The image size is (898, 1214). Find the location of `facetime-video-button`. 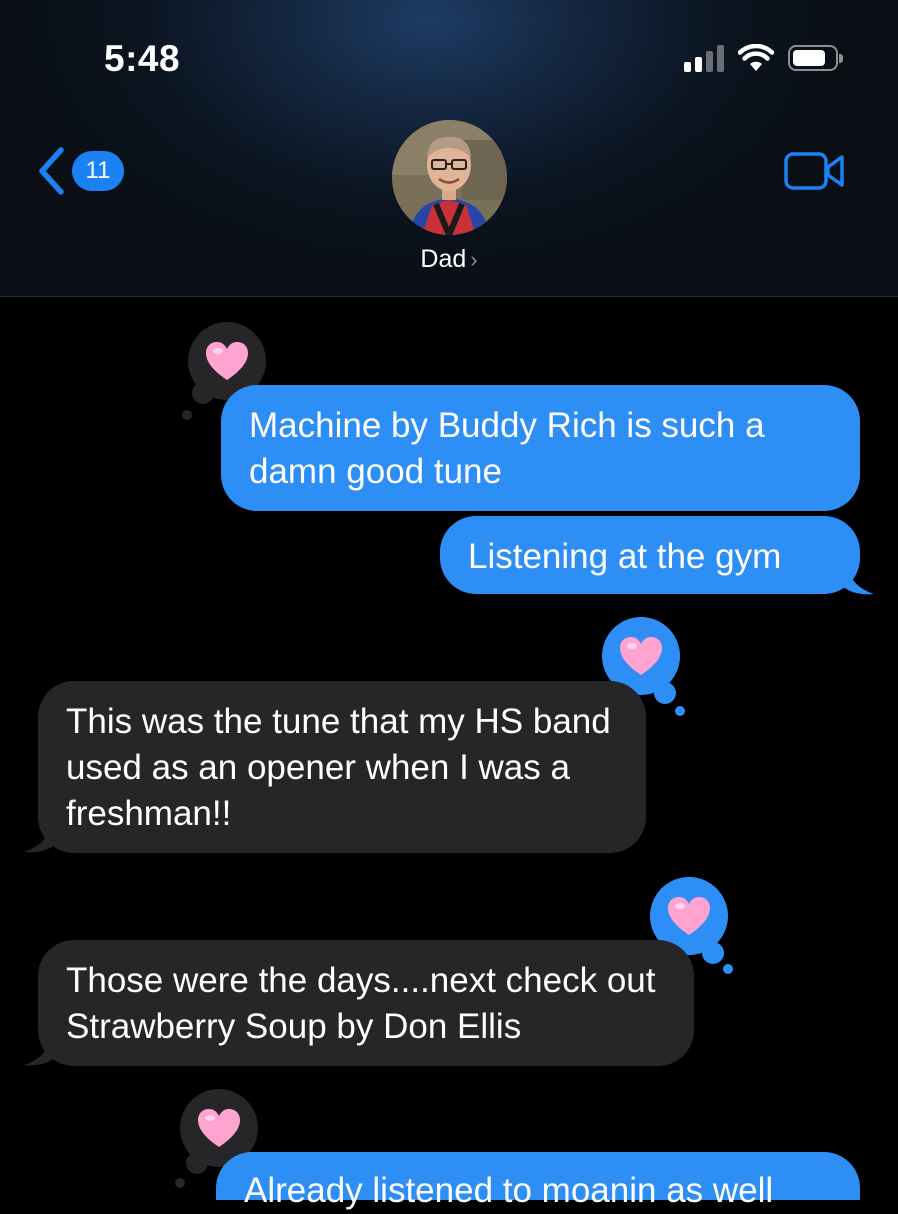

facetime-video-button is located at coordinates (815, 173).